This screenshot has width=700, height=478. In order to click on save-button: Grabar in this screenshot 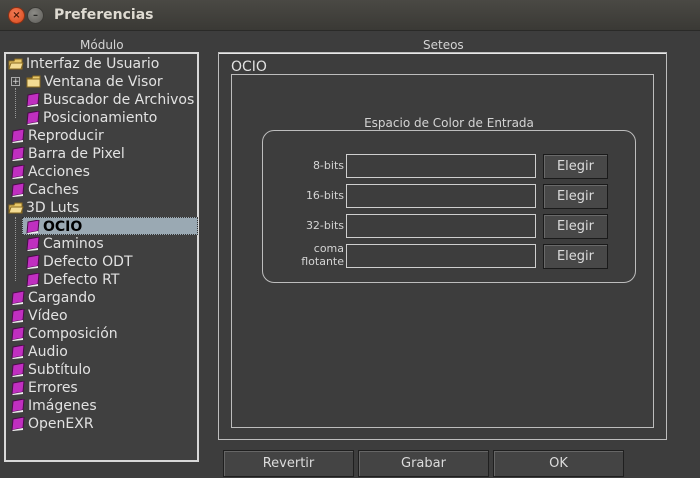, I will do `click(423, 463)`.